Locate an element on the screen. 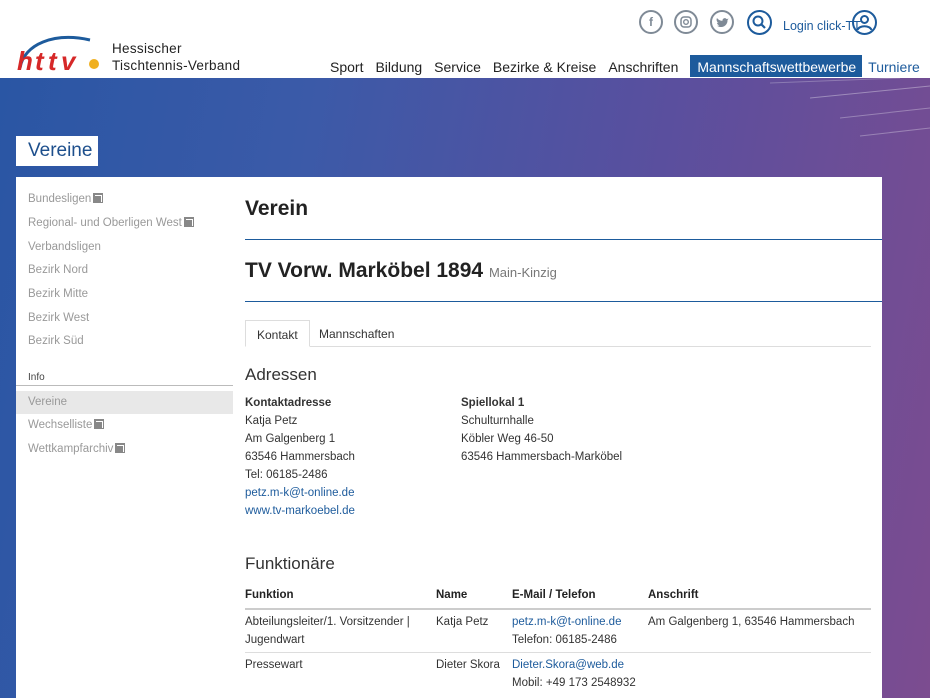 This screenshot has height=698, width=930. venue-city: 63546 Hammersbach-Marköbel is located at coordinates (542, 457).